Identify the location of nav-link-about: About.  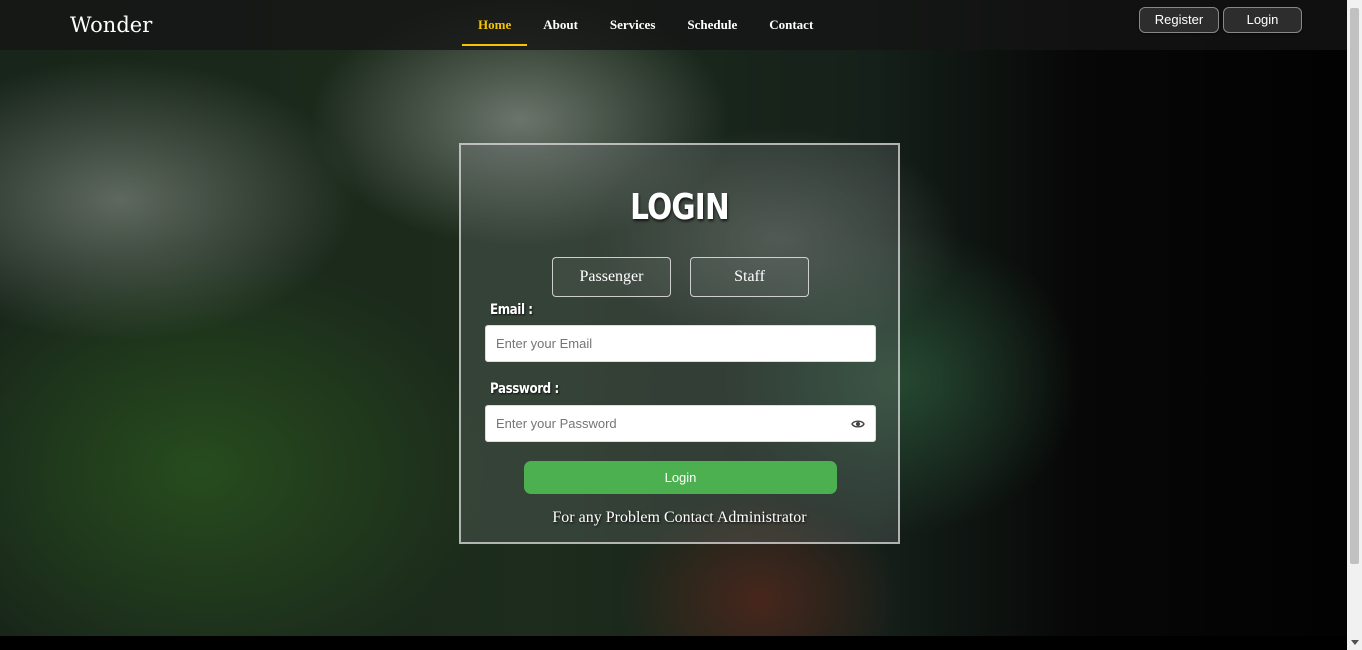
(560, 23).